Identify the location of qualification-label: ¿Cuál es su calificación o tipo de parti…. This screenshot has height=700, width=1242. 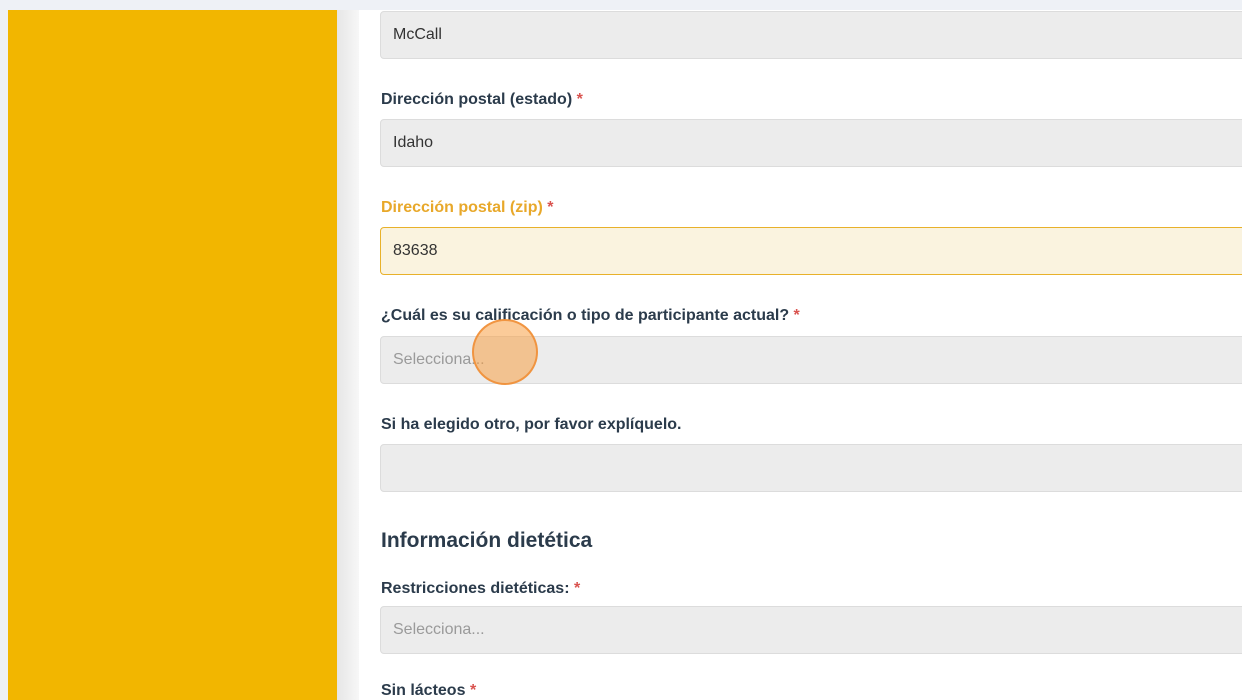
(590, 316).